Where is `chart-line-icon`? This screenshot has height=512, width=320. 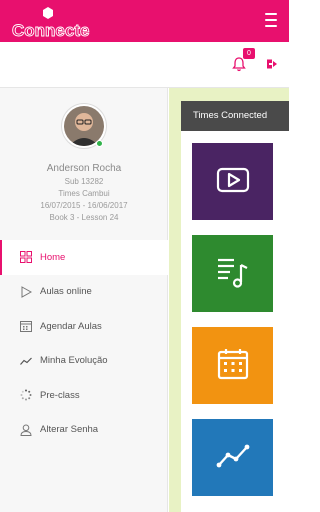 chart-line-icon is located at coordinates (233, 456).